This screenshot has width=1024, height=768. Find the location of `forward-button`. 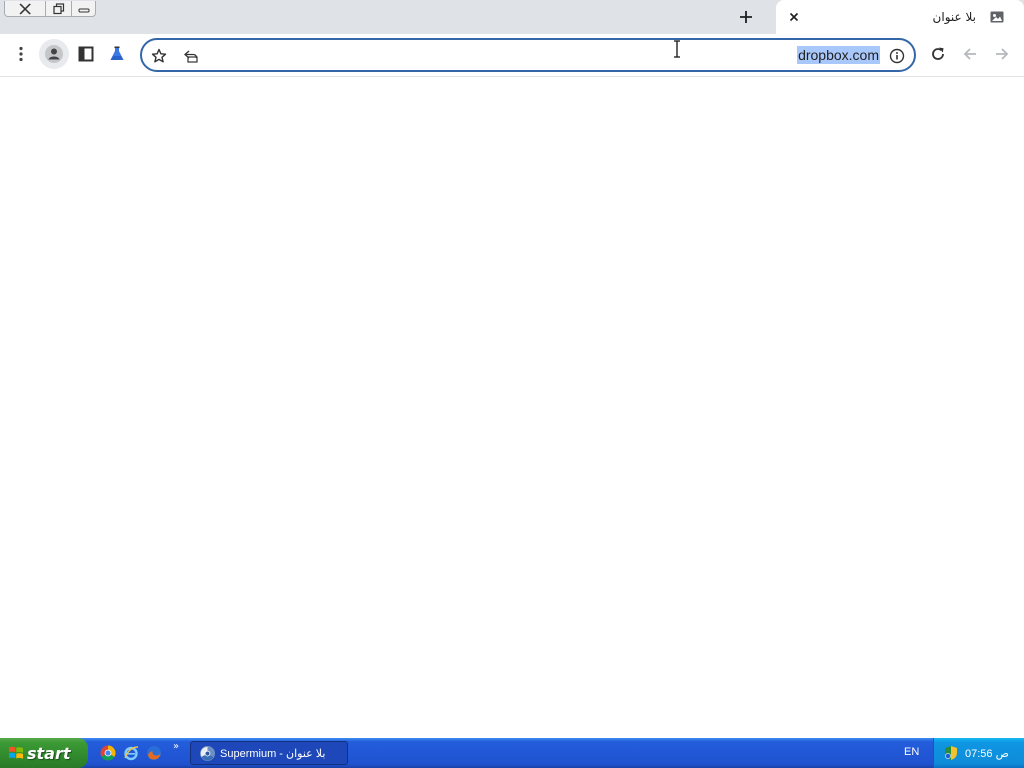

forward-button is located at coordinates (1002, 54).